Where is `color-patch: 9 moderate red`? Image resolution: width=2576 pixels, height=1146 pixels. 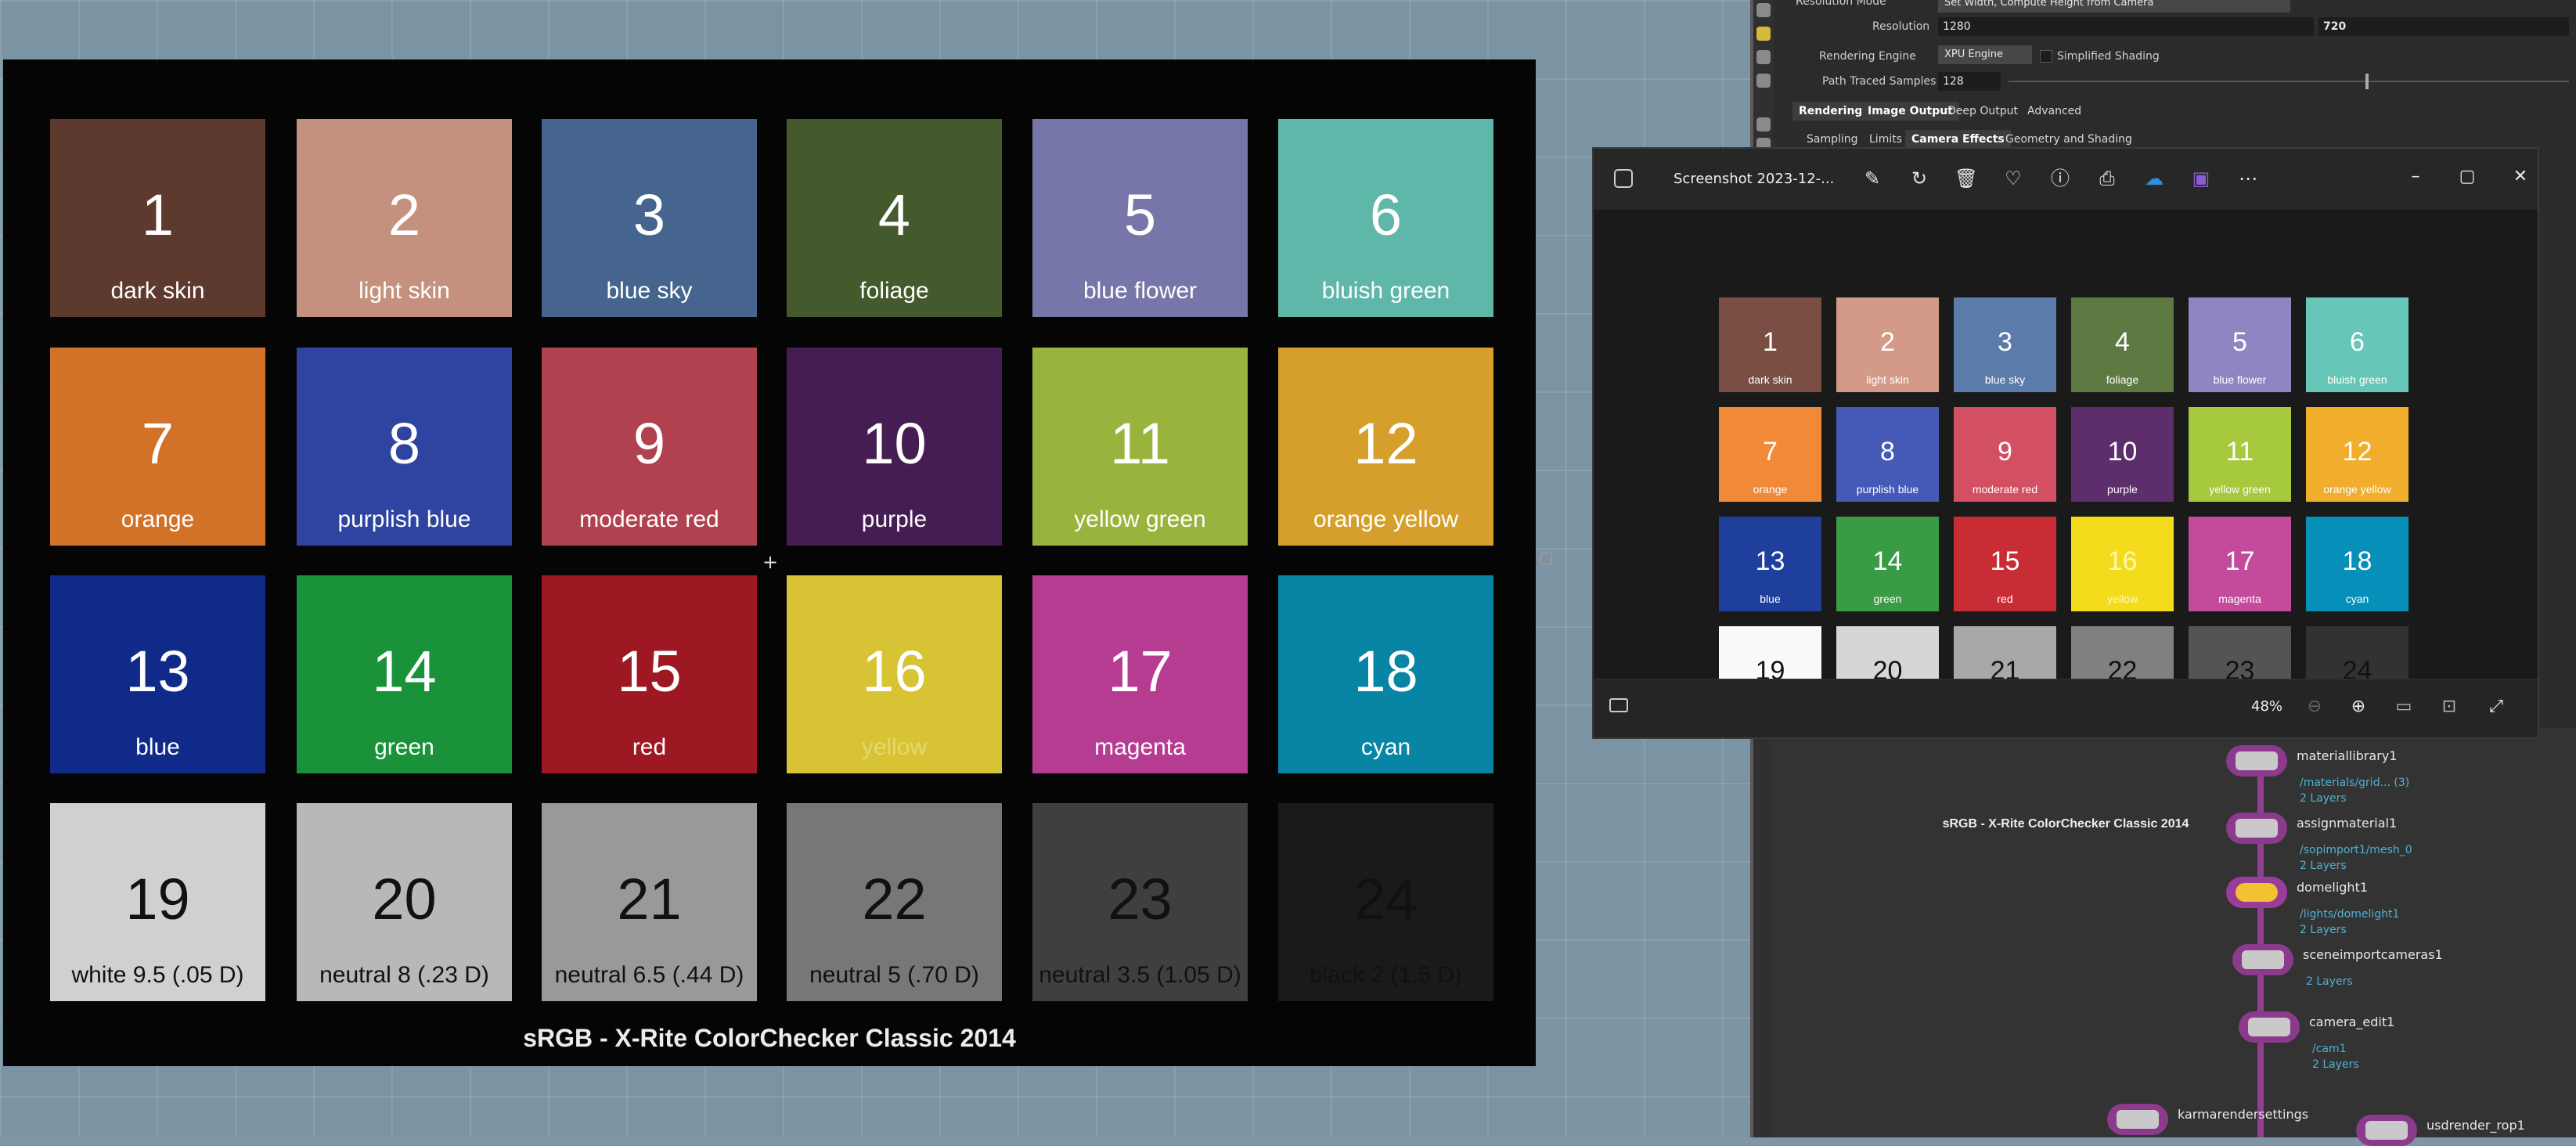 color-patch: 9 moderate red is located at coordinates (649, 447).